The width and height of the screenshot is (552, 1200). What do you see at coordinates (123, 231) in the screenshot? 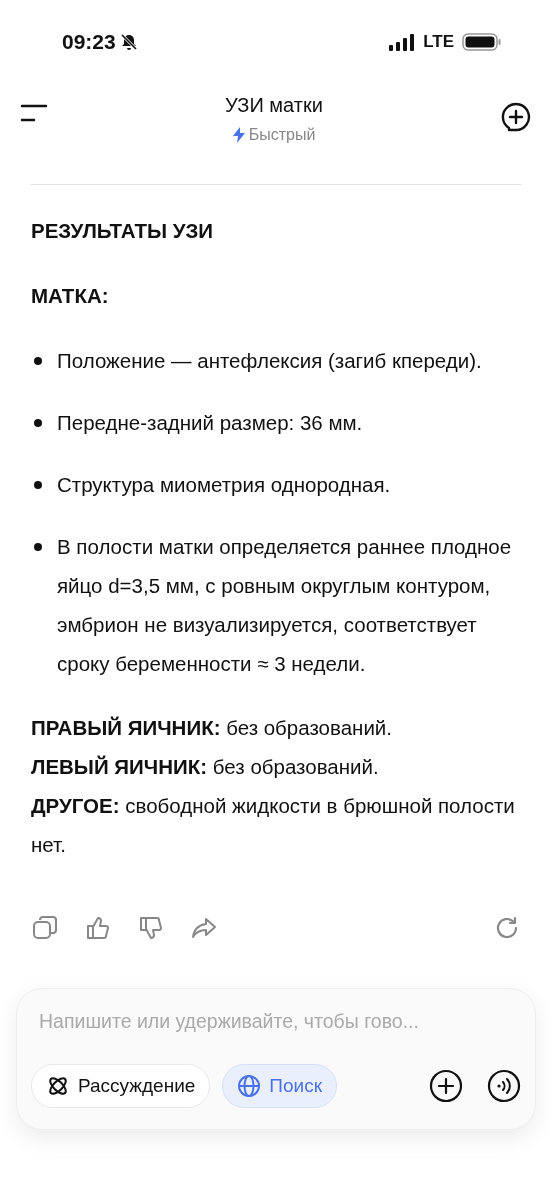
I see `section-heading: РЕЗУЛЬТАТЫ УЗИ` at bounding box center [123, 231].